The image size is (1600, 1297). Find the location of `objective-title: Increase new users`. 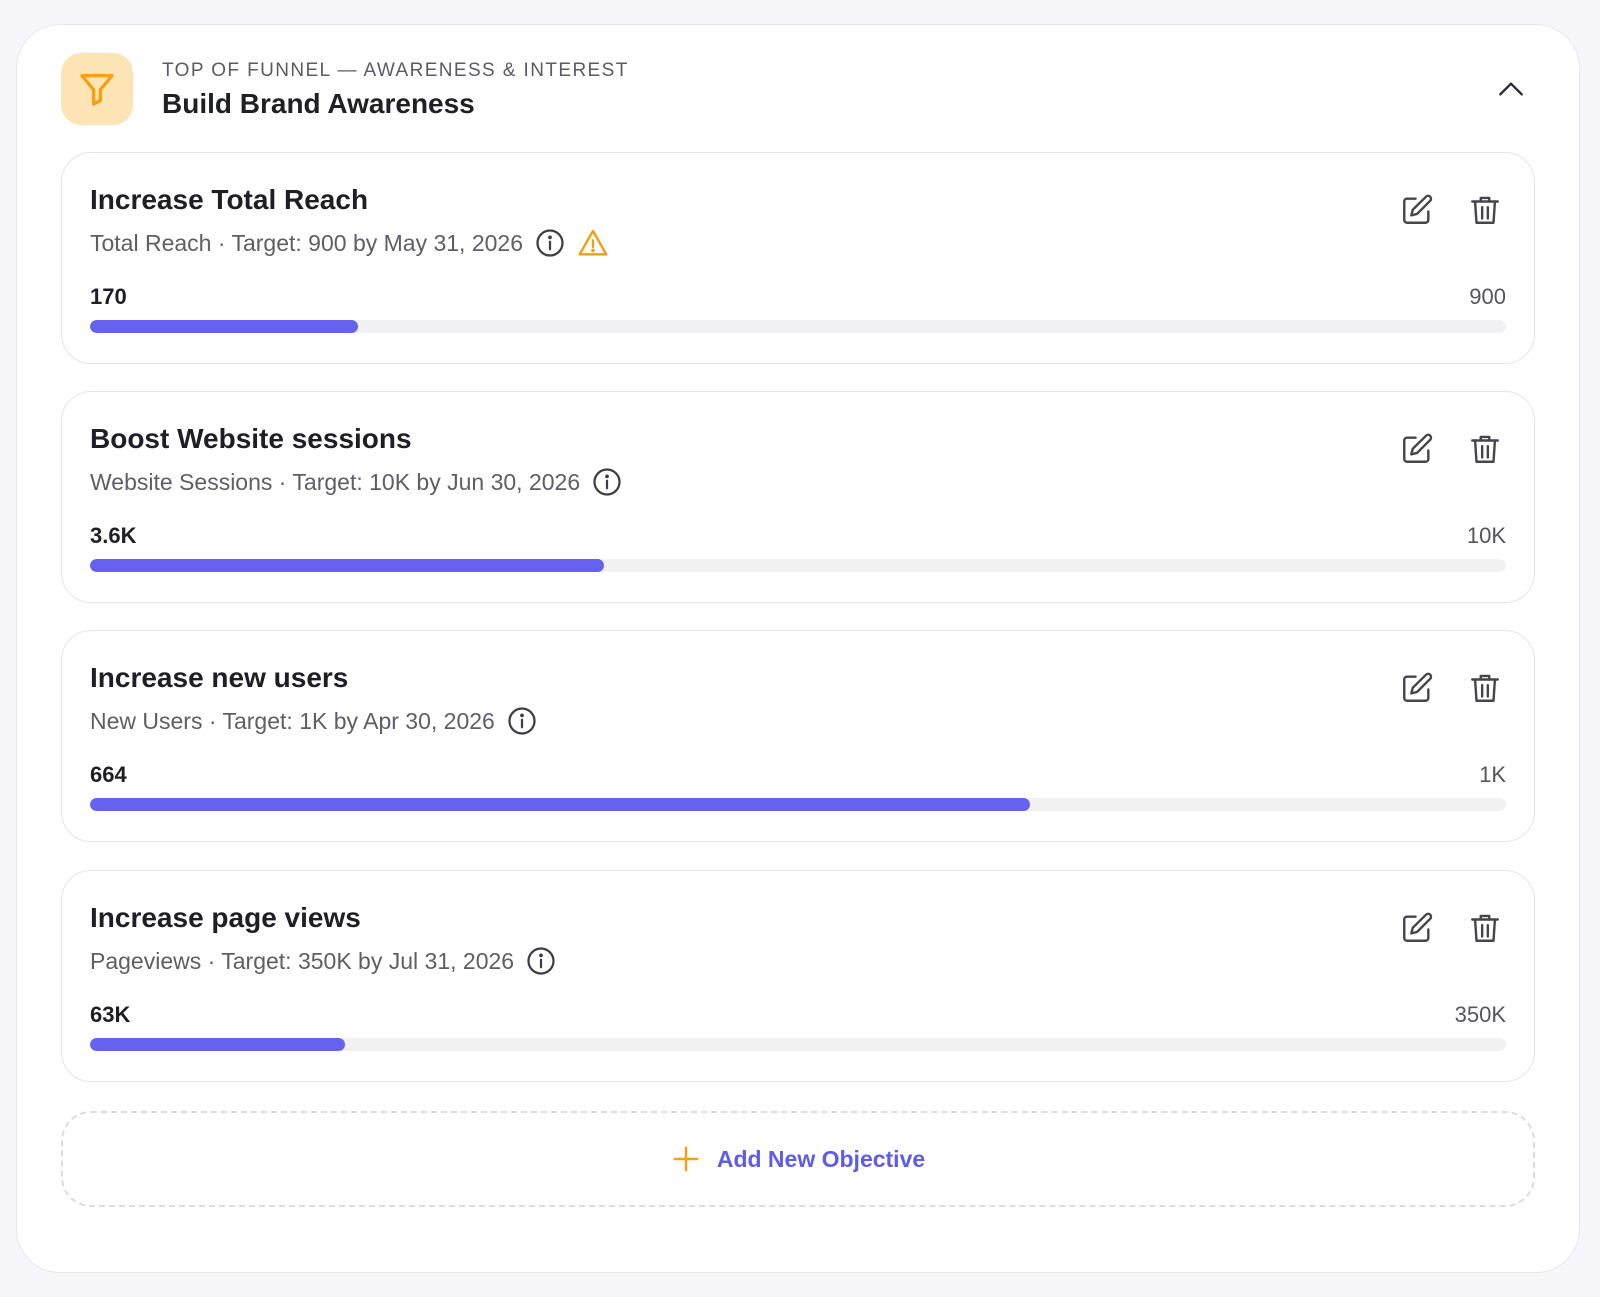

objective-title: Increase new users is located at coordinates (219, 677).